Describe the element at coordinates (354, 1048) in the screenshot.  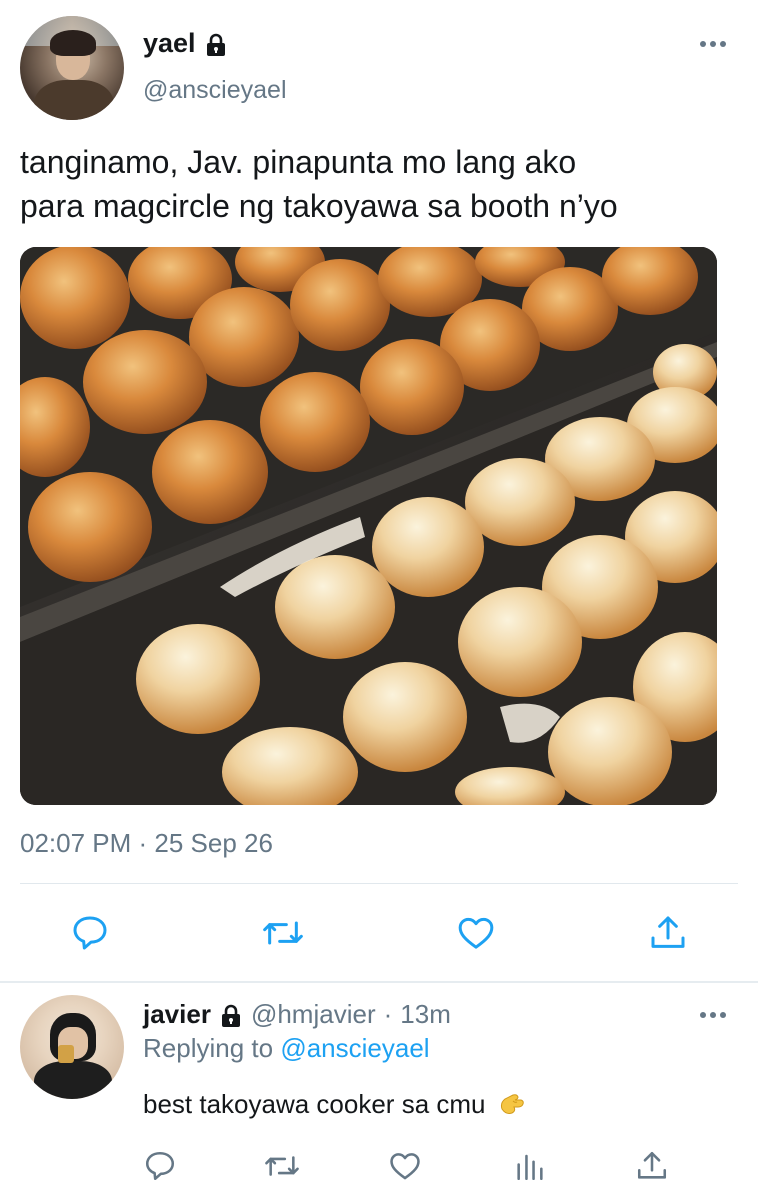
I see `replying-to-mention: @anscieyael` at that location.